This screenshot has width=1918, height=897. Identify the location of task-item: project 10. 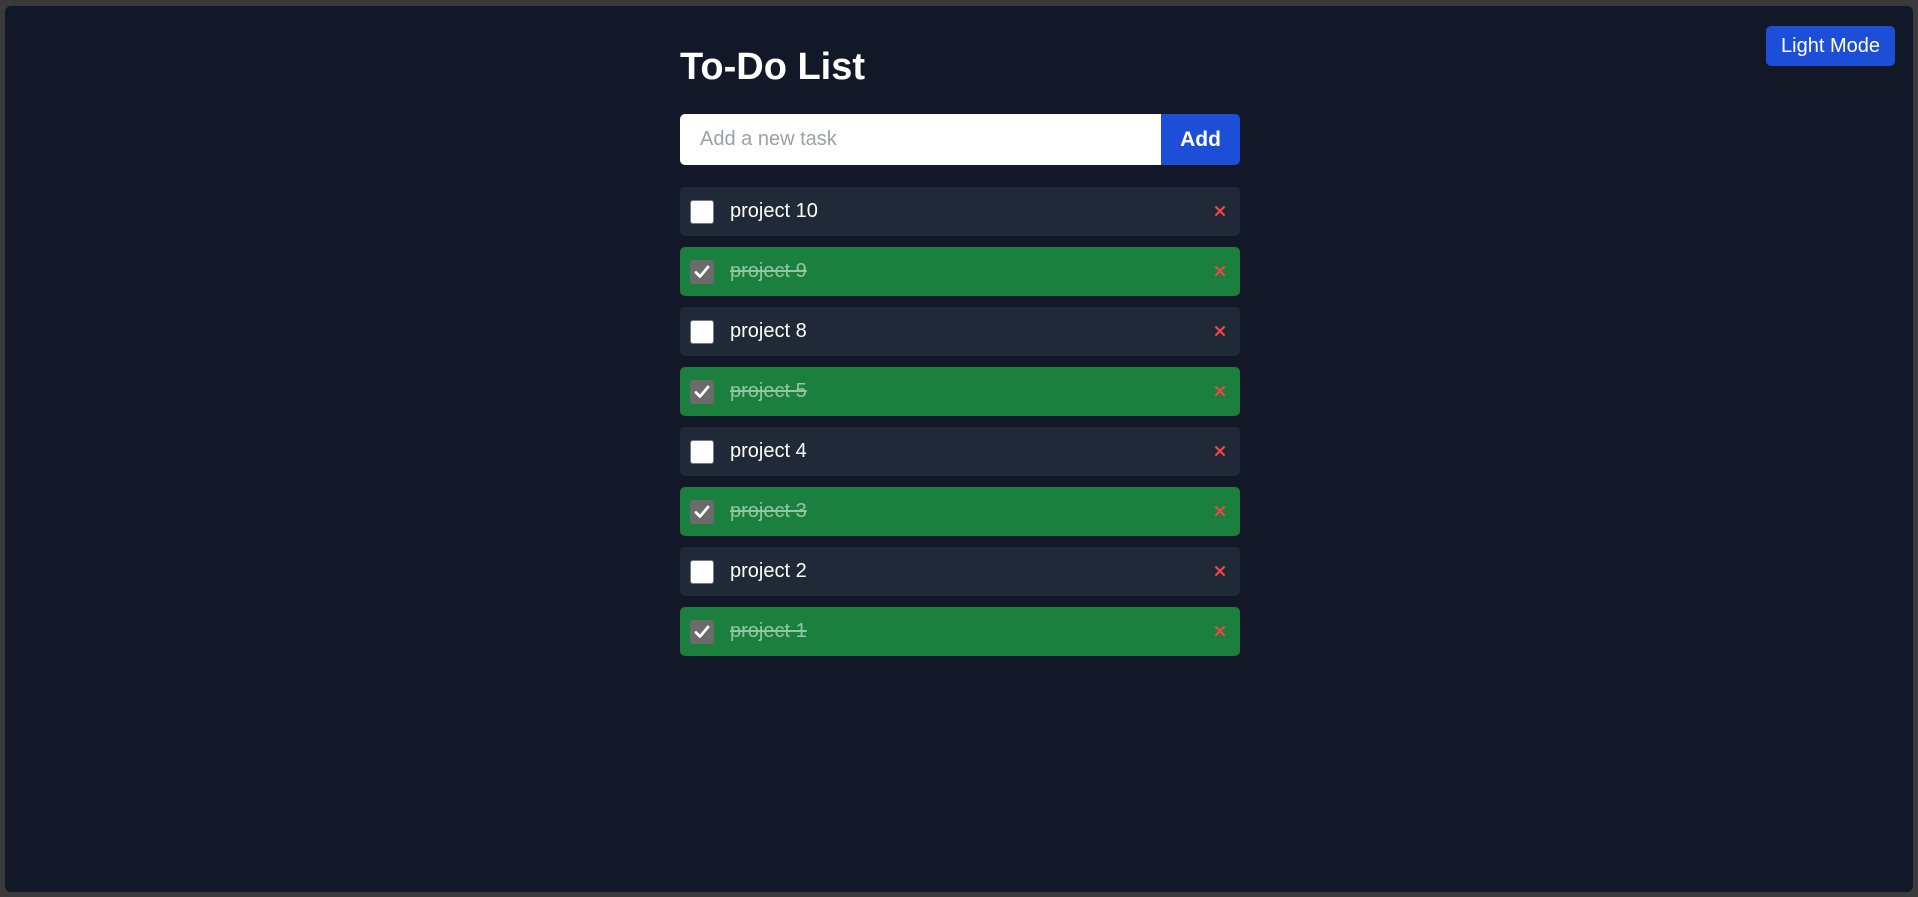
(960, 211).